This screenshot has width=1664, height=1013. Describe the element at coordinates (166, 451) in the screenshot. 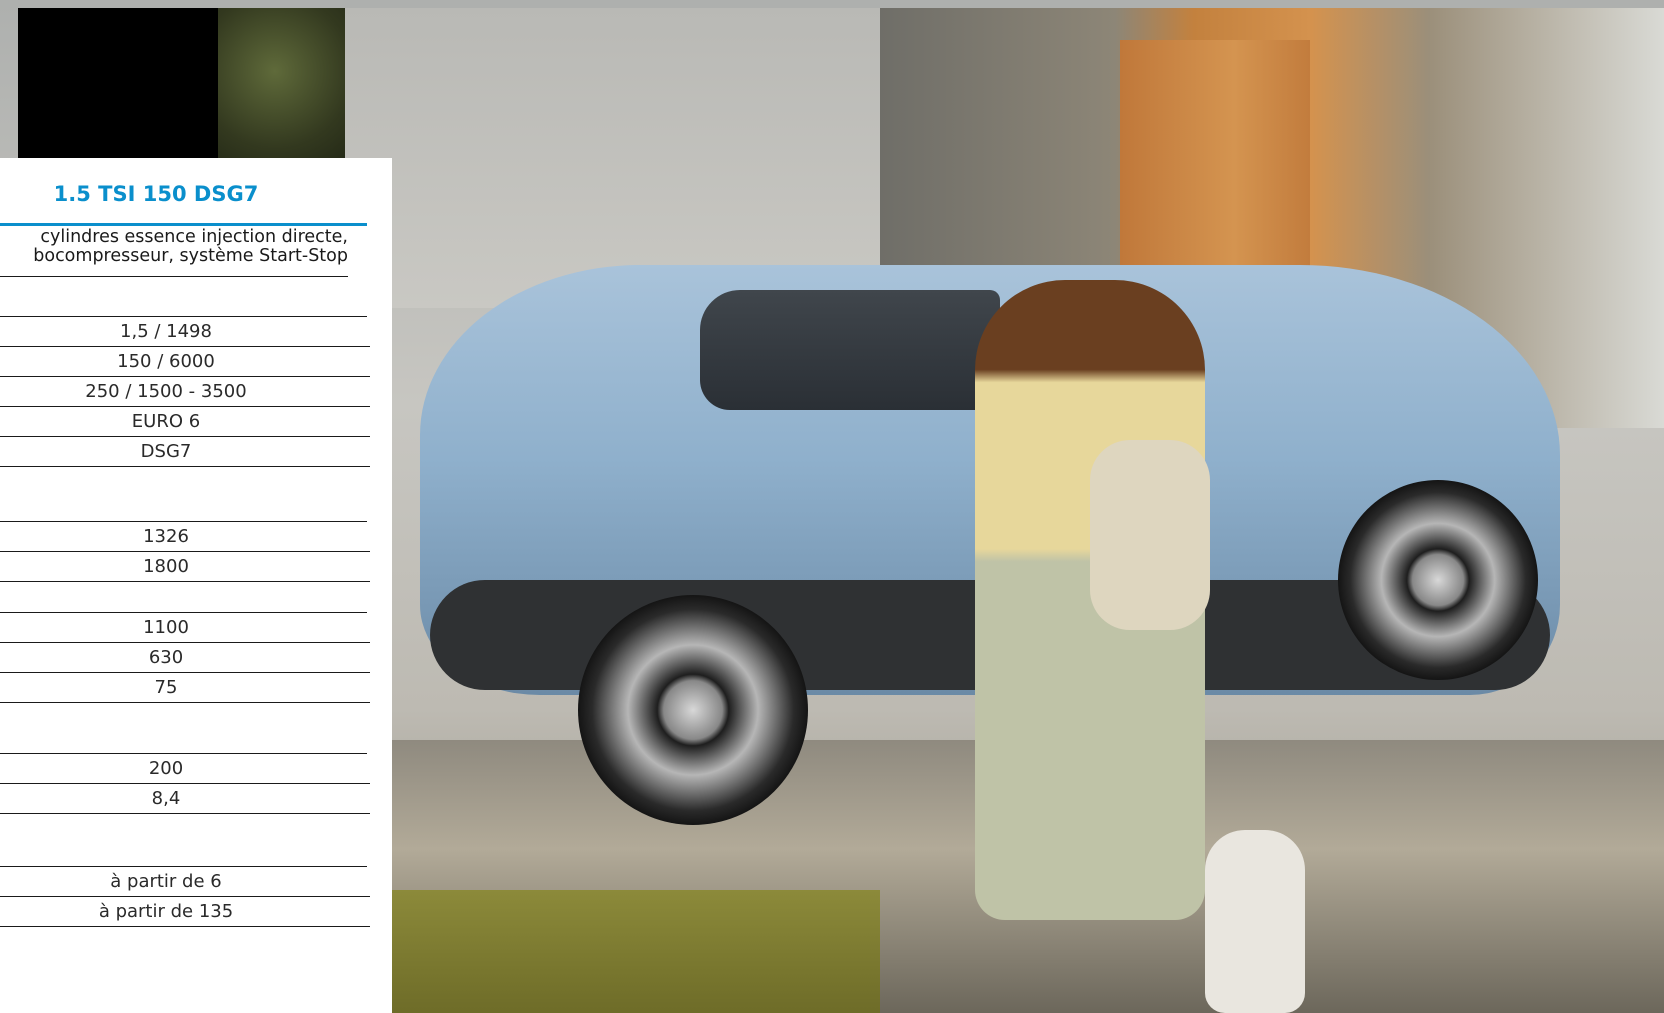

I see `spec-value: DSG7` at that location.